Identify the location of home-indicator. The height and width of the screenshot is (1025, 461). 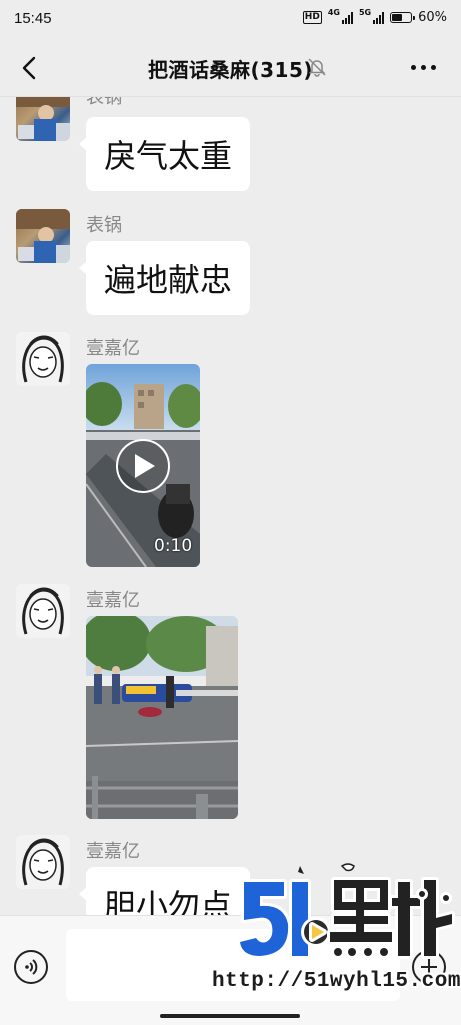
(230, 1016).